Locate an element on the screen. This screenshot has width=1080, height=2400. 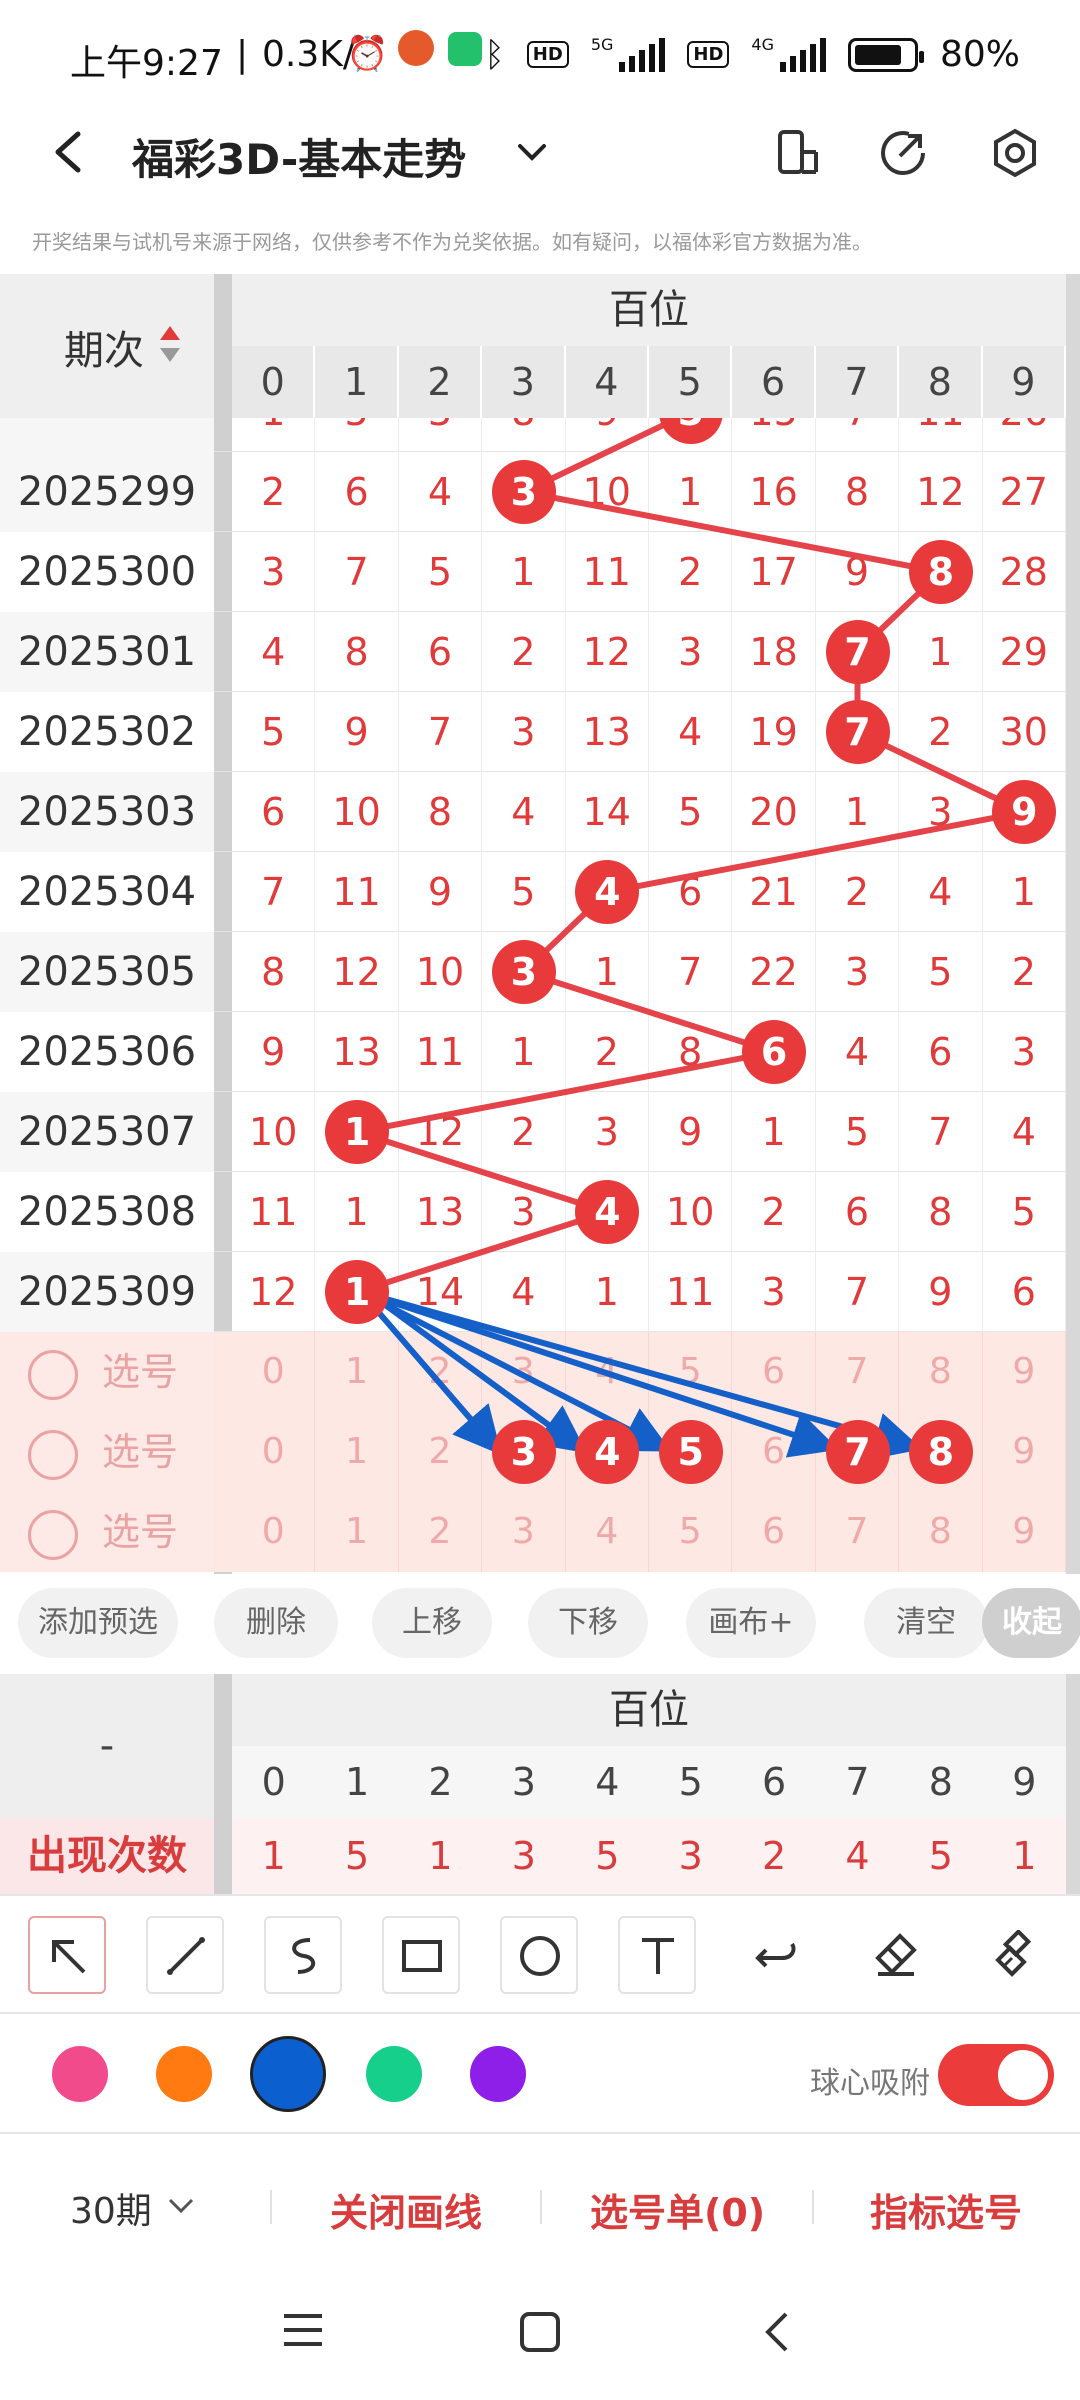
stats-column-9: 9 is located at coordinates (1024, 1782).